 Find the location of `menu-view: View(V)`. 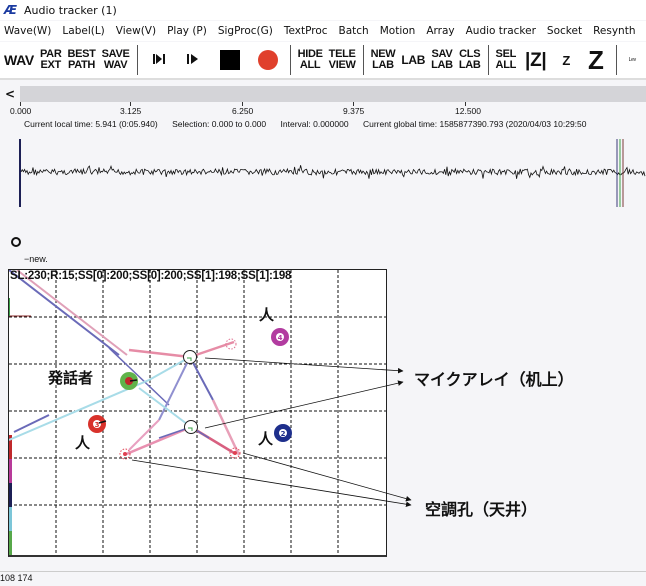

menu-view: View(V) is located at coordinates (137, 31).